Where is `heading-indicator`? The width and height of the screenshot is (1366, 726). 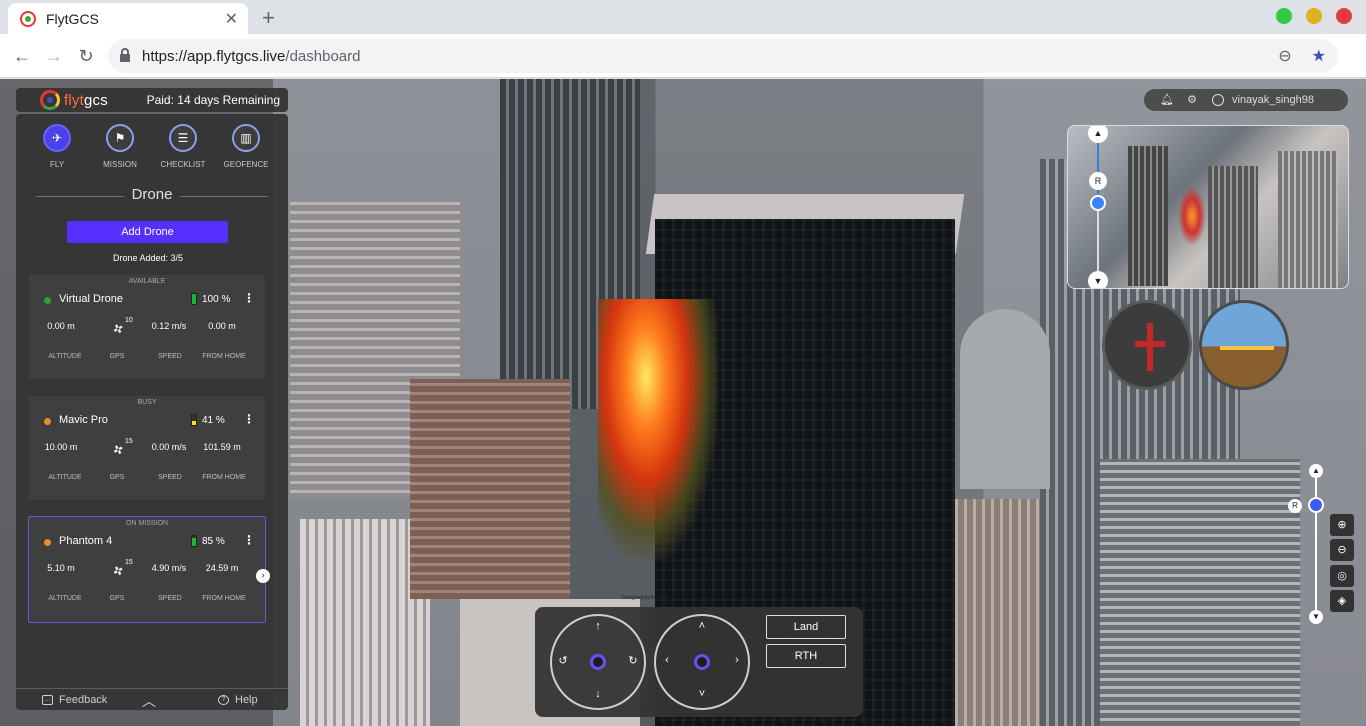
heading-indicator is located at coordinates (1147, 345).